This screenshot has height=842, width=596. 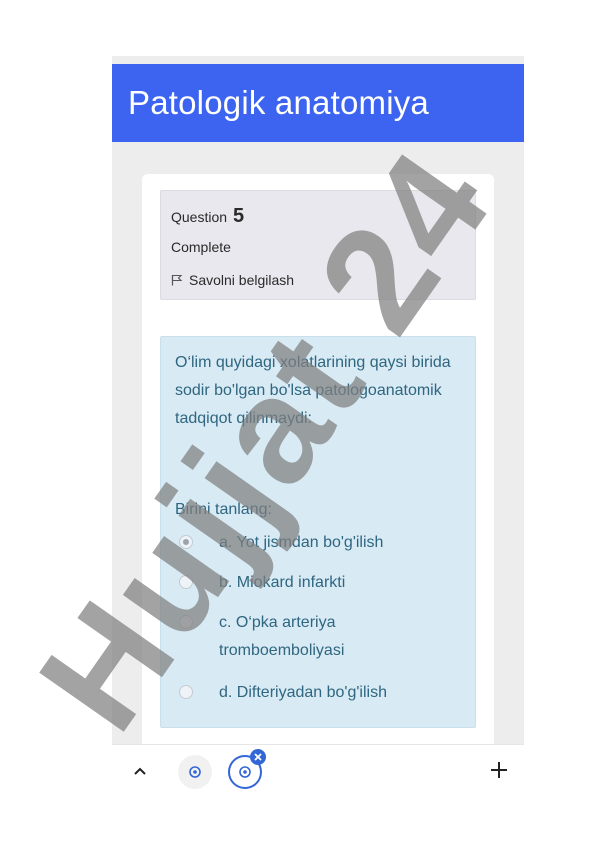 What do you see at coordinates (199, 217) in the screenshot?
I see `question-label: Question` at bounding box center [199, 217].